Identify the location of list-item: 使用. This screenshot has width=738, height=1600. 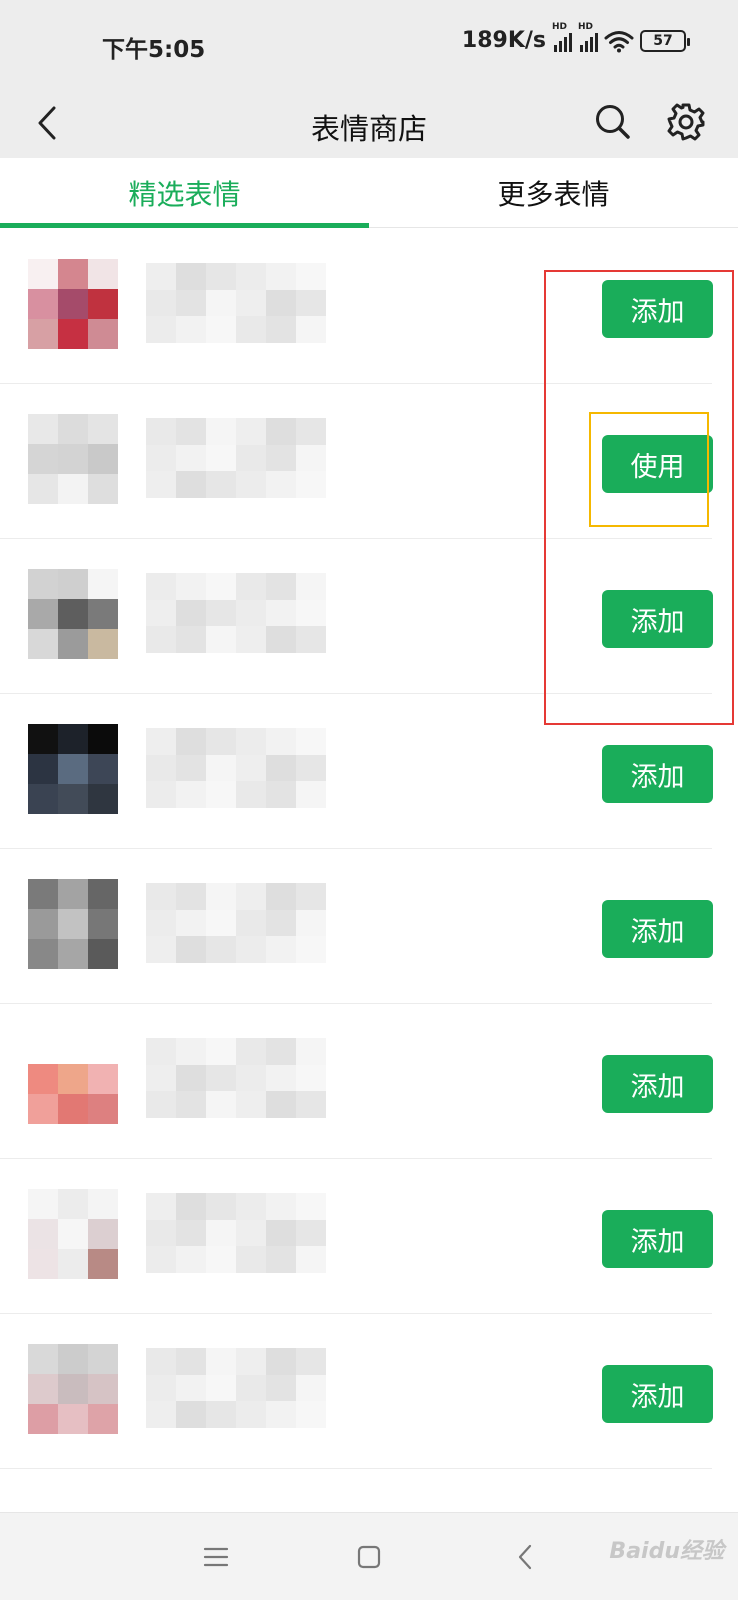
(369, 461).